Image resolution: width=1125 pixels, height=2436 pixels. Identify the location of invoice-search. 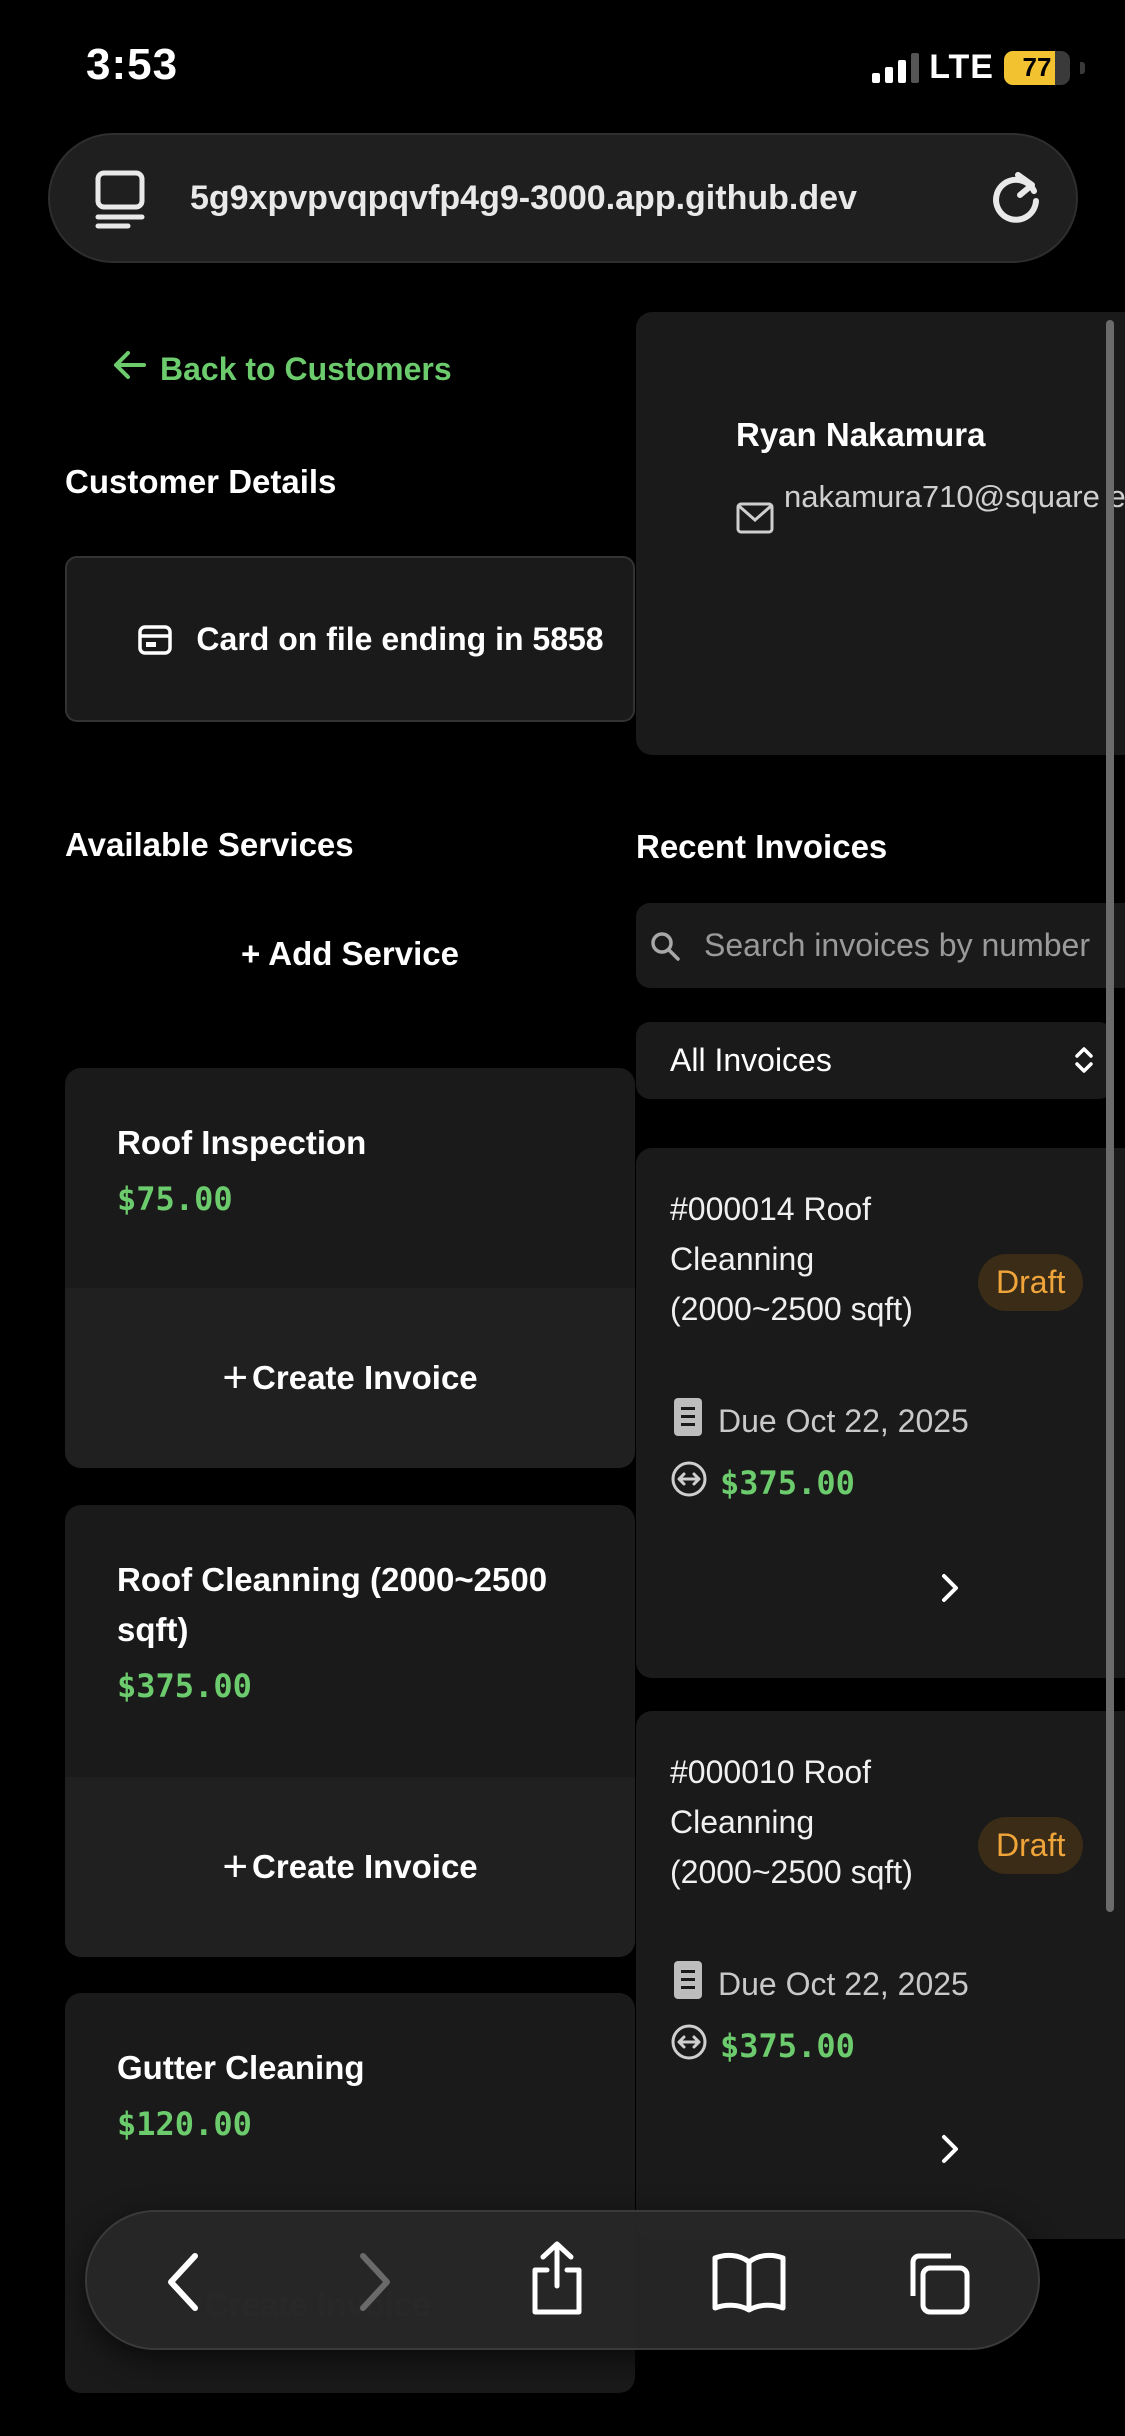
(880, 945).